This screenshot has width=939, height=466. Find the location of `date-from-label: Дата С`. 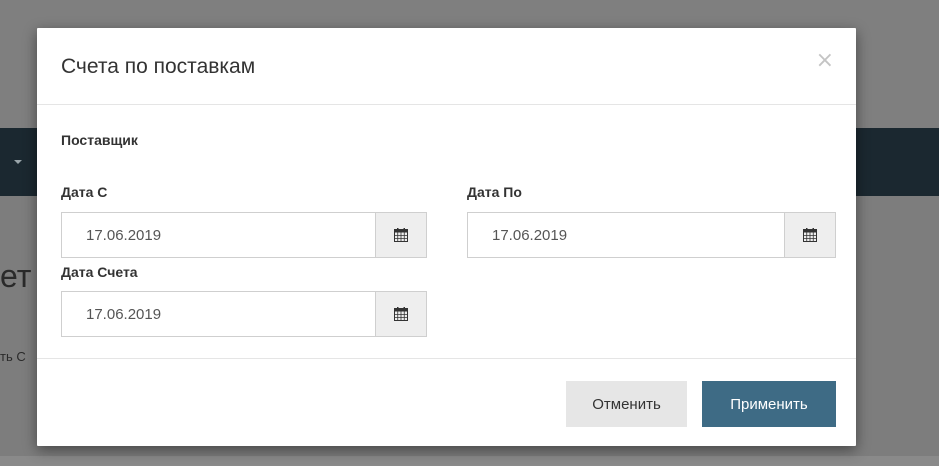

date-from-label: Дата С is located at coordinates (84, 192).